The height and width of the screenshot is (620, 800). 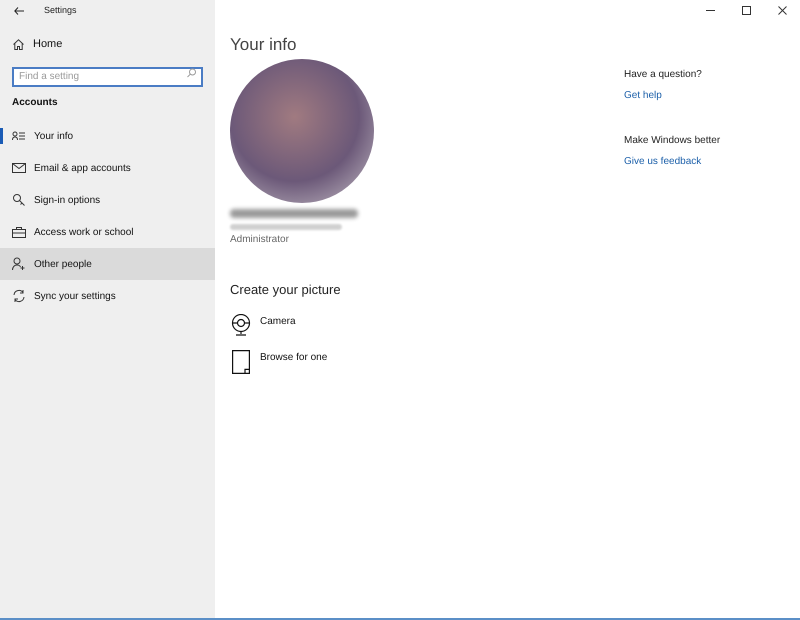 I want to click on briefcase-icon, so click(x=19, y=232).